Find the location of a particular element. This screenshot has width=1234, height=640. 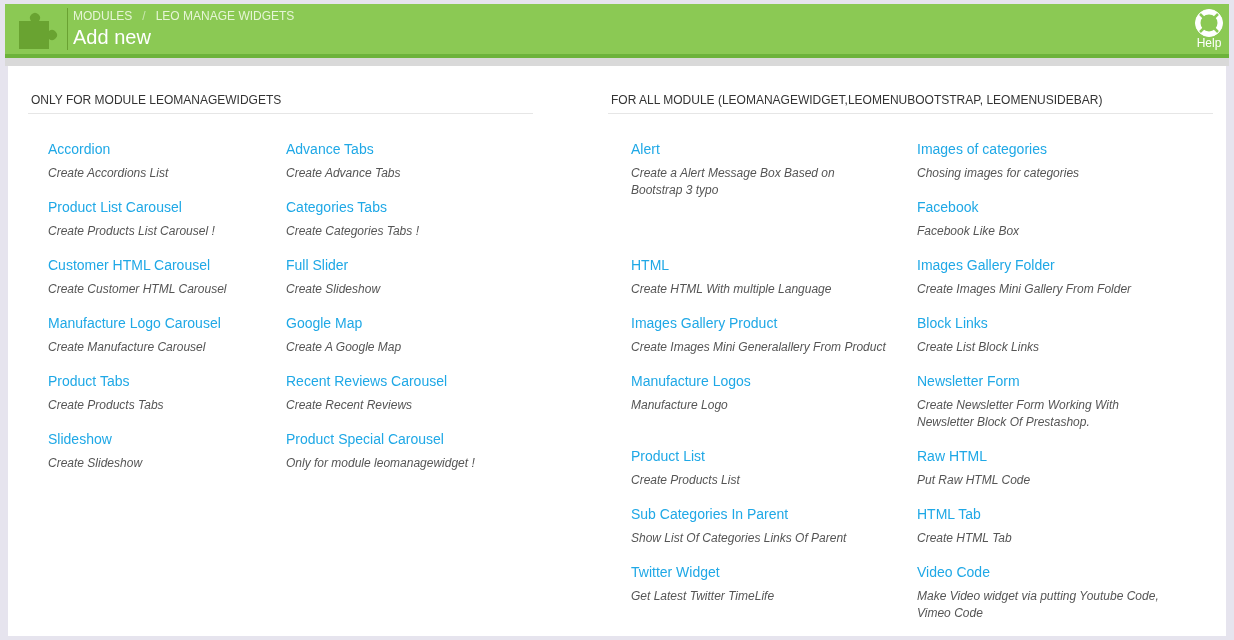

lifebuoy-icon is located at coordinates (1209, 22).